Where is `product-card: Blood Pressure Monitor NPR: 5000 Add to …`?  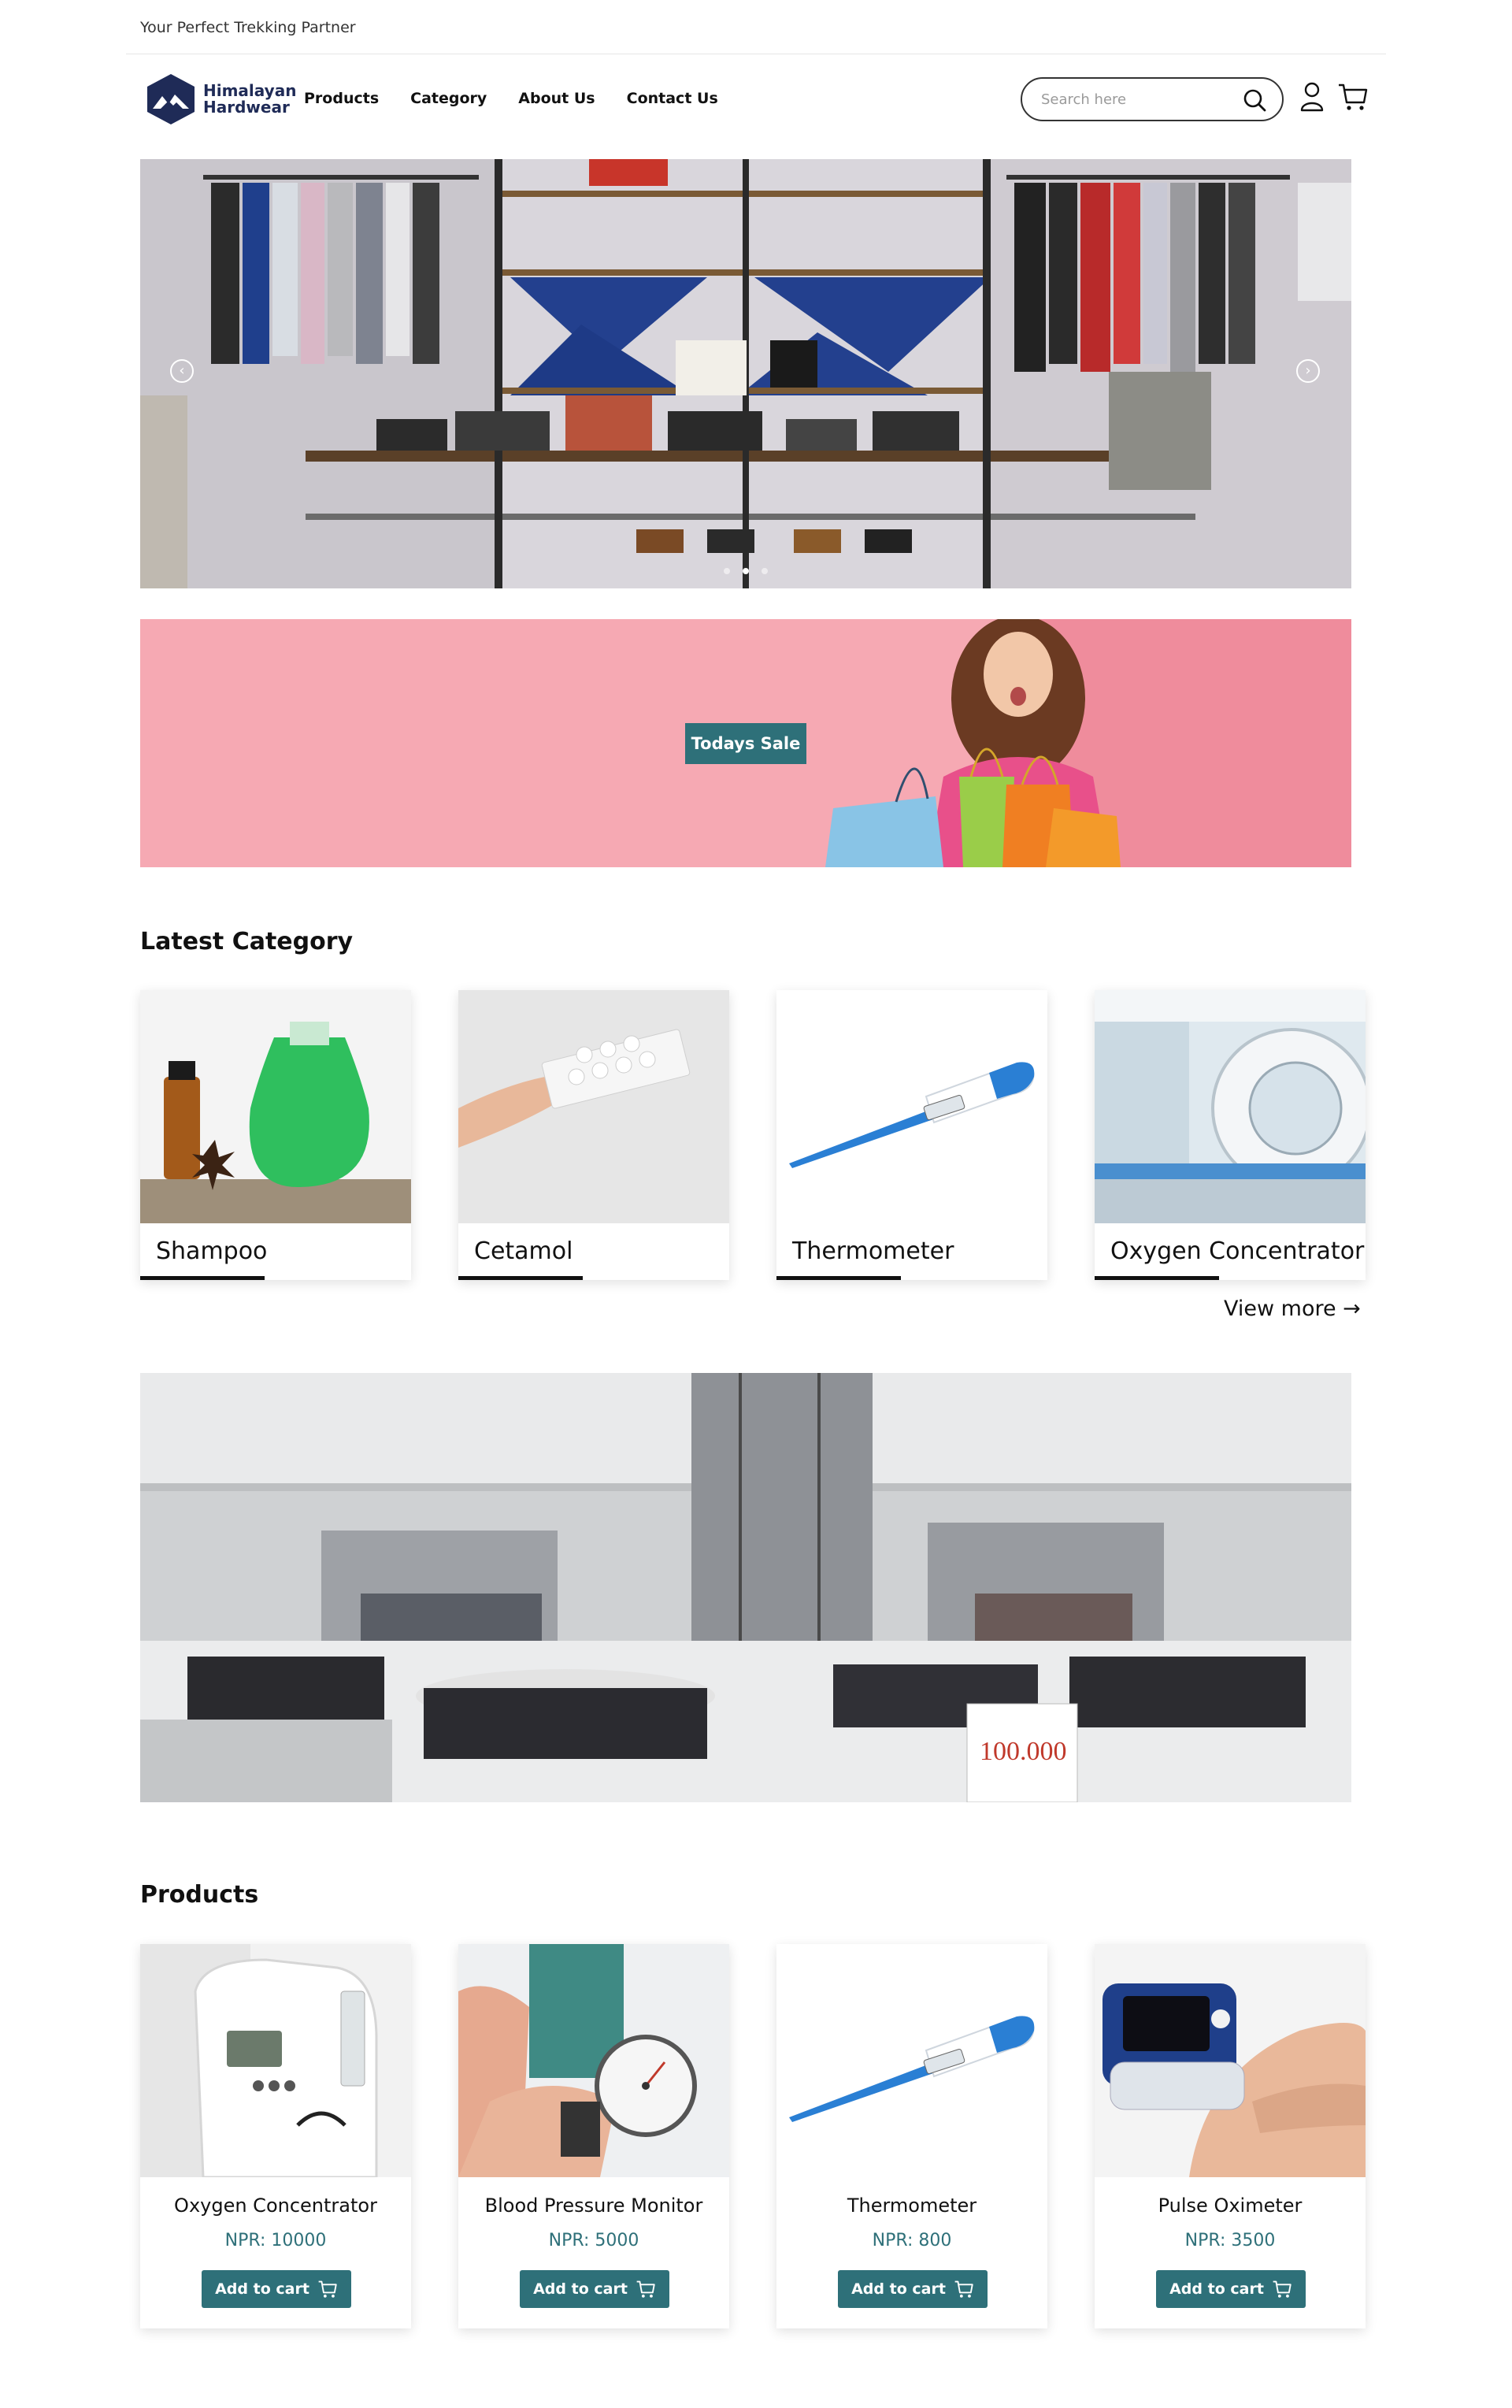
product-card: Blood Pressure Monitor NPR: 5000 Add to … is located at coordinates (593, 2136).